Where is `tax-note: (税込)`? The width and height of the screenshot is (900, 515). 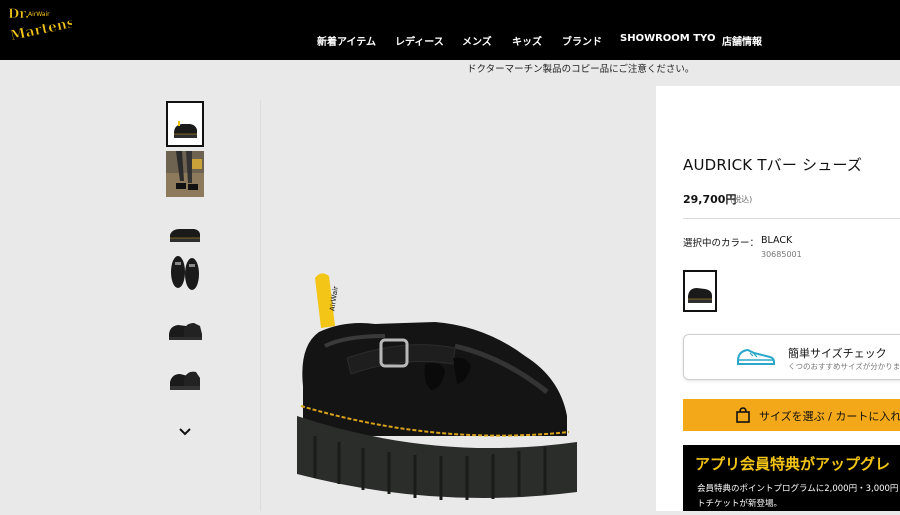 tax-note: (税込) is located at coordinates (741, 199).